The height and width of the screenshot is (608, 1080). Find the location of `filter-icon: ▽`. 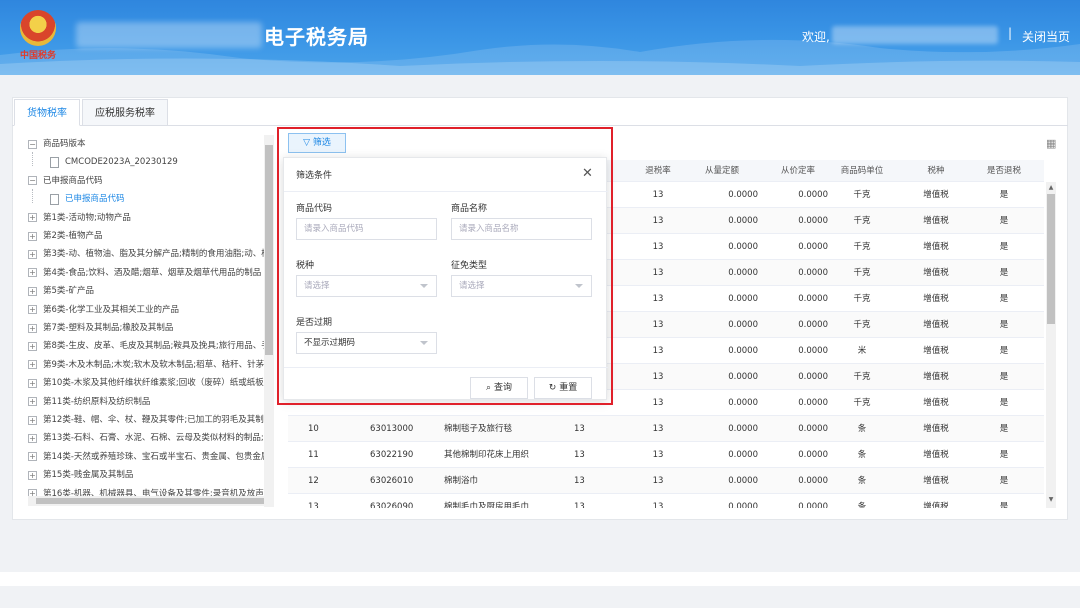

filter-icon: ▽ is located at coordinates (307, 143).